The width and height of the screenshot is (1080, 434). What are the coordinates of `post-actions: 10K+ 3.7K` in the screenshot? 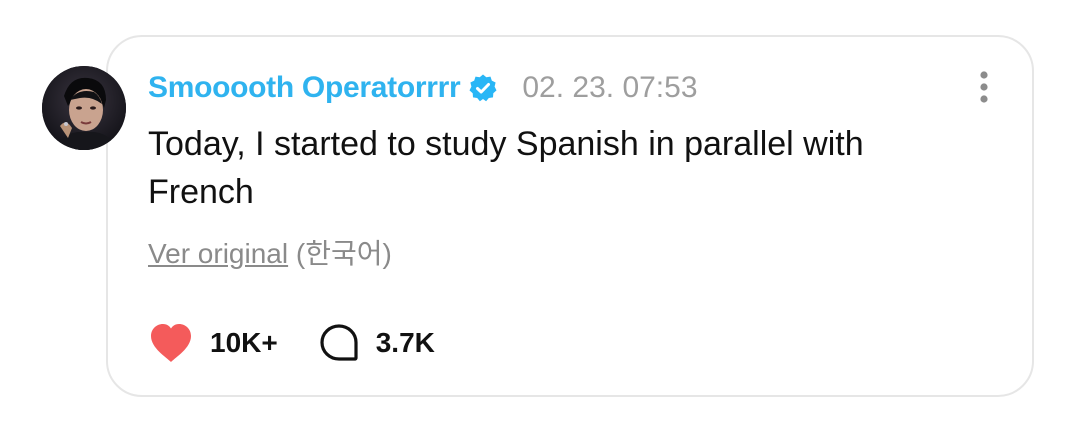 It's located at (291, 343).